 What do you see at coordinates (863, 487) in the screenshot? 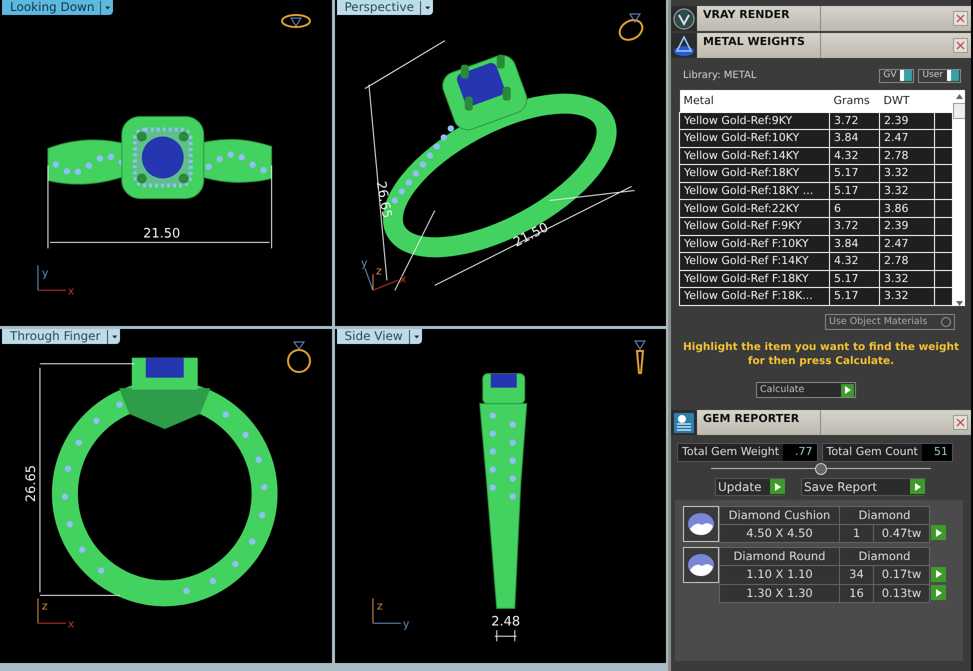
I see `report-button: Save Report` at bounding box center [863, 487].